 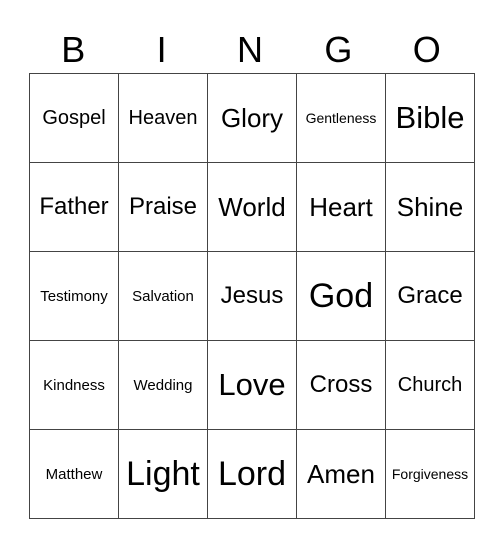 I want to click on bingo-cell: Glory, so click(x=252, y=118).